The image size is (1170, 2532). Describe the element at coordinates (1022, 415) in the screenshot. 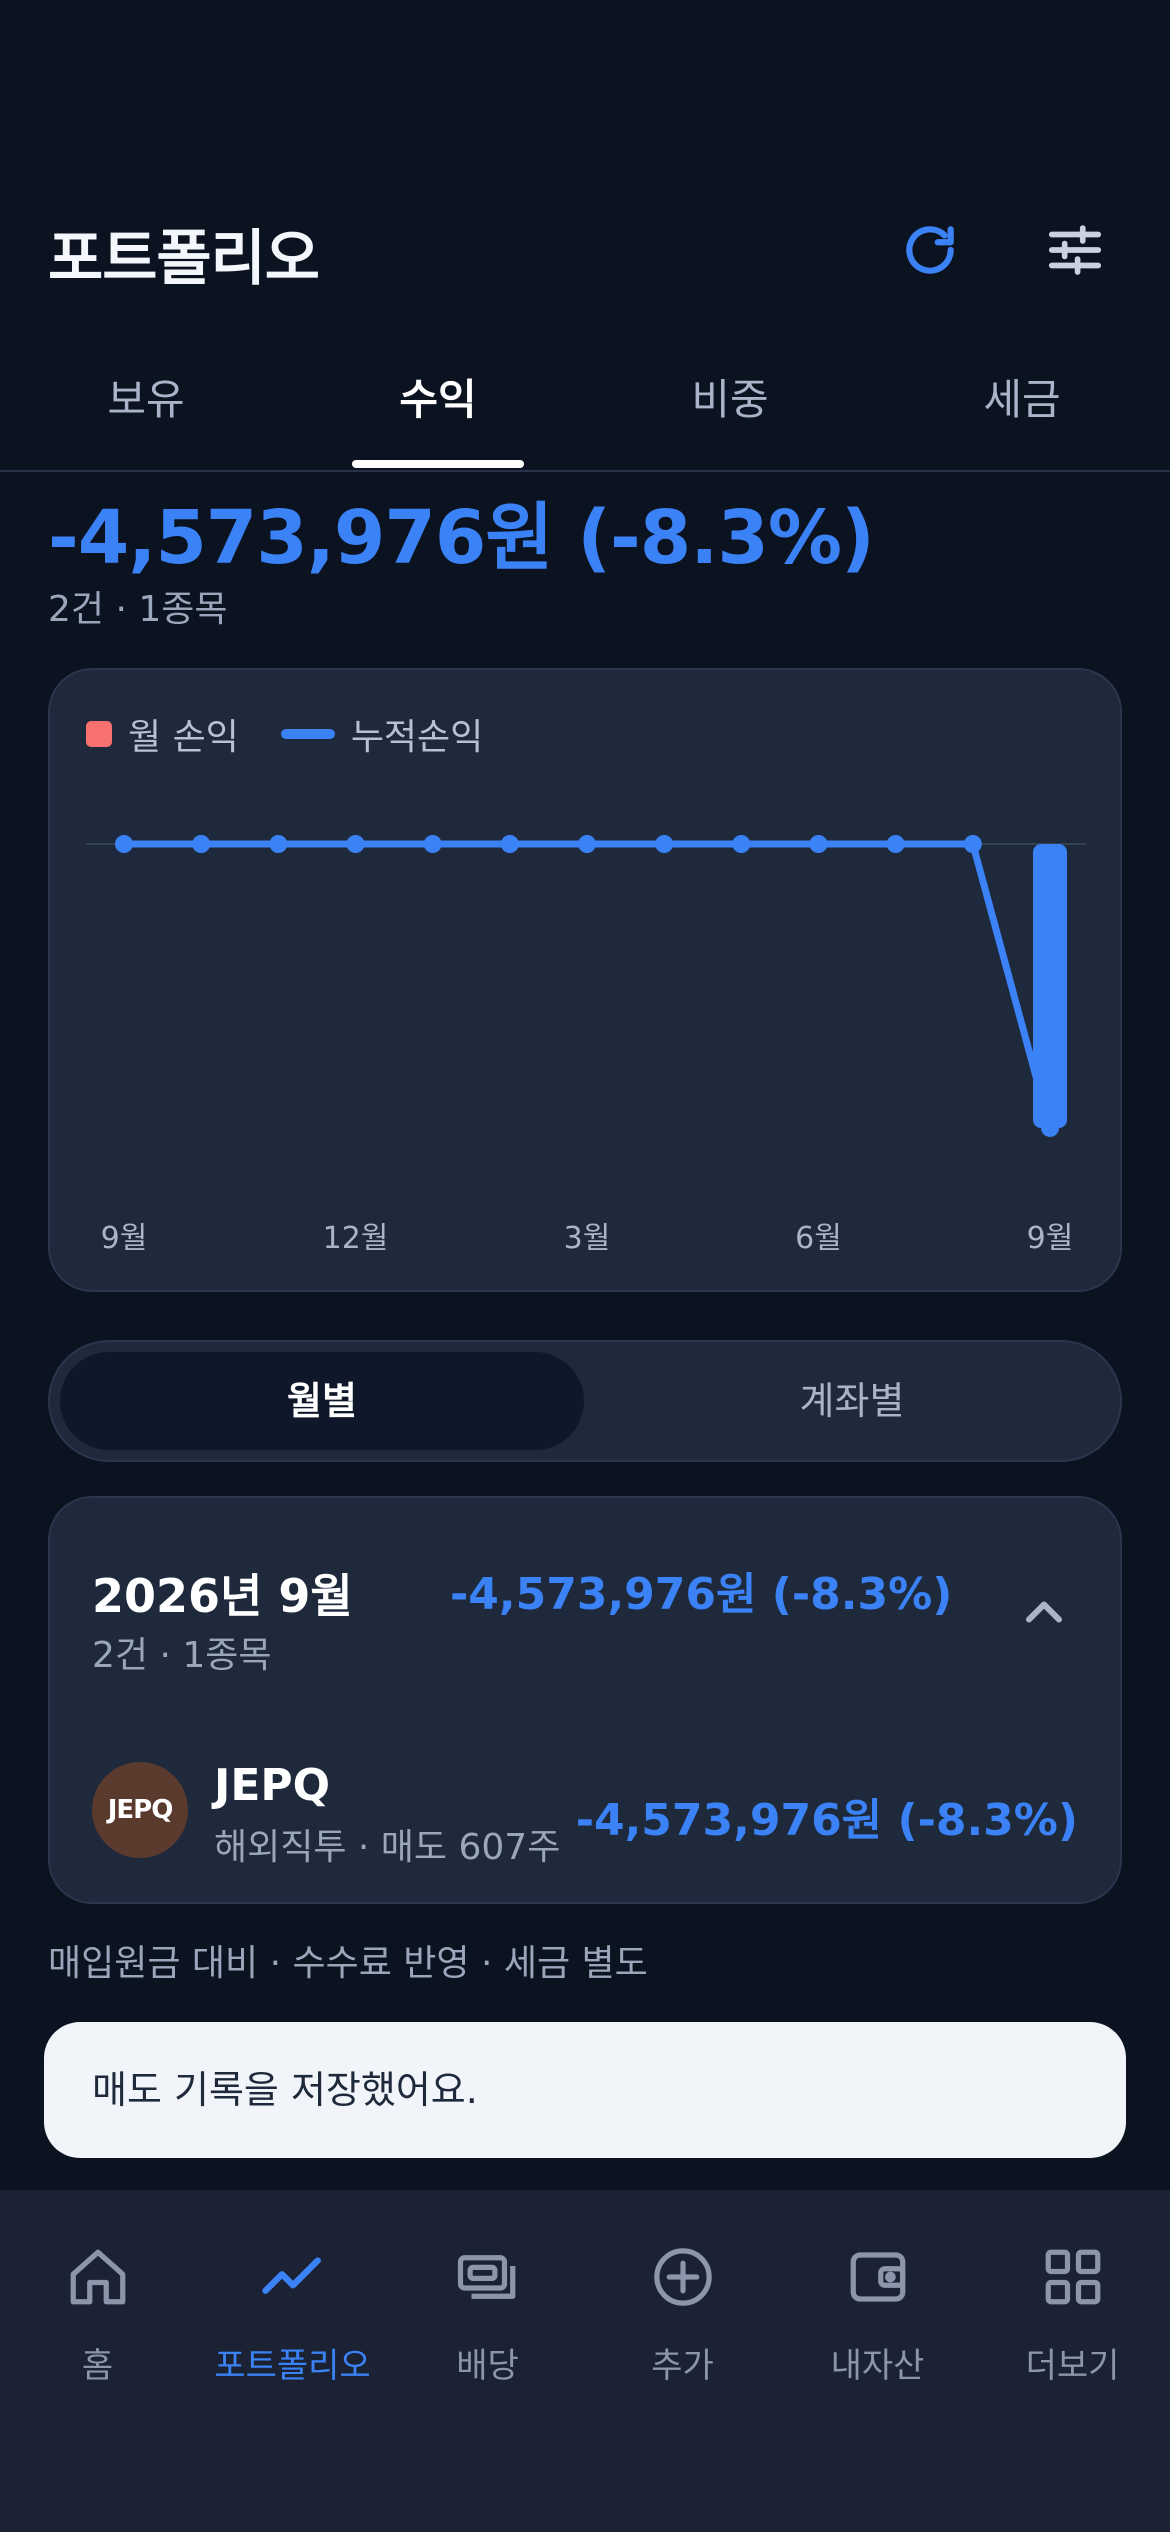

I see `tab-tax: 세금` at that location.